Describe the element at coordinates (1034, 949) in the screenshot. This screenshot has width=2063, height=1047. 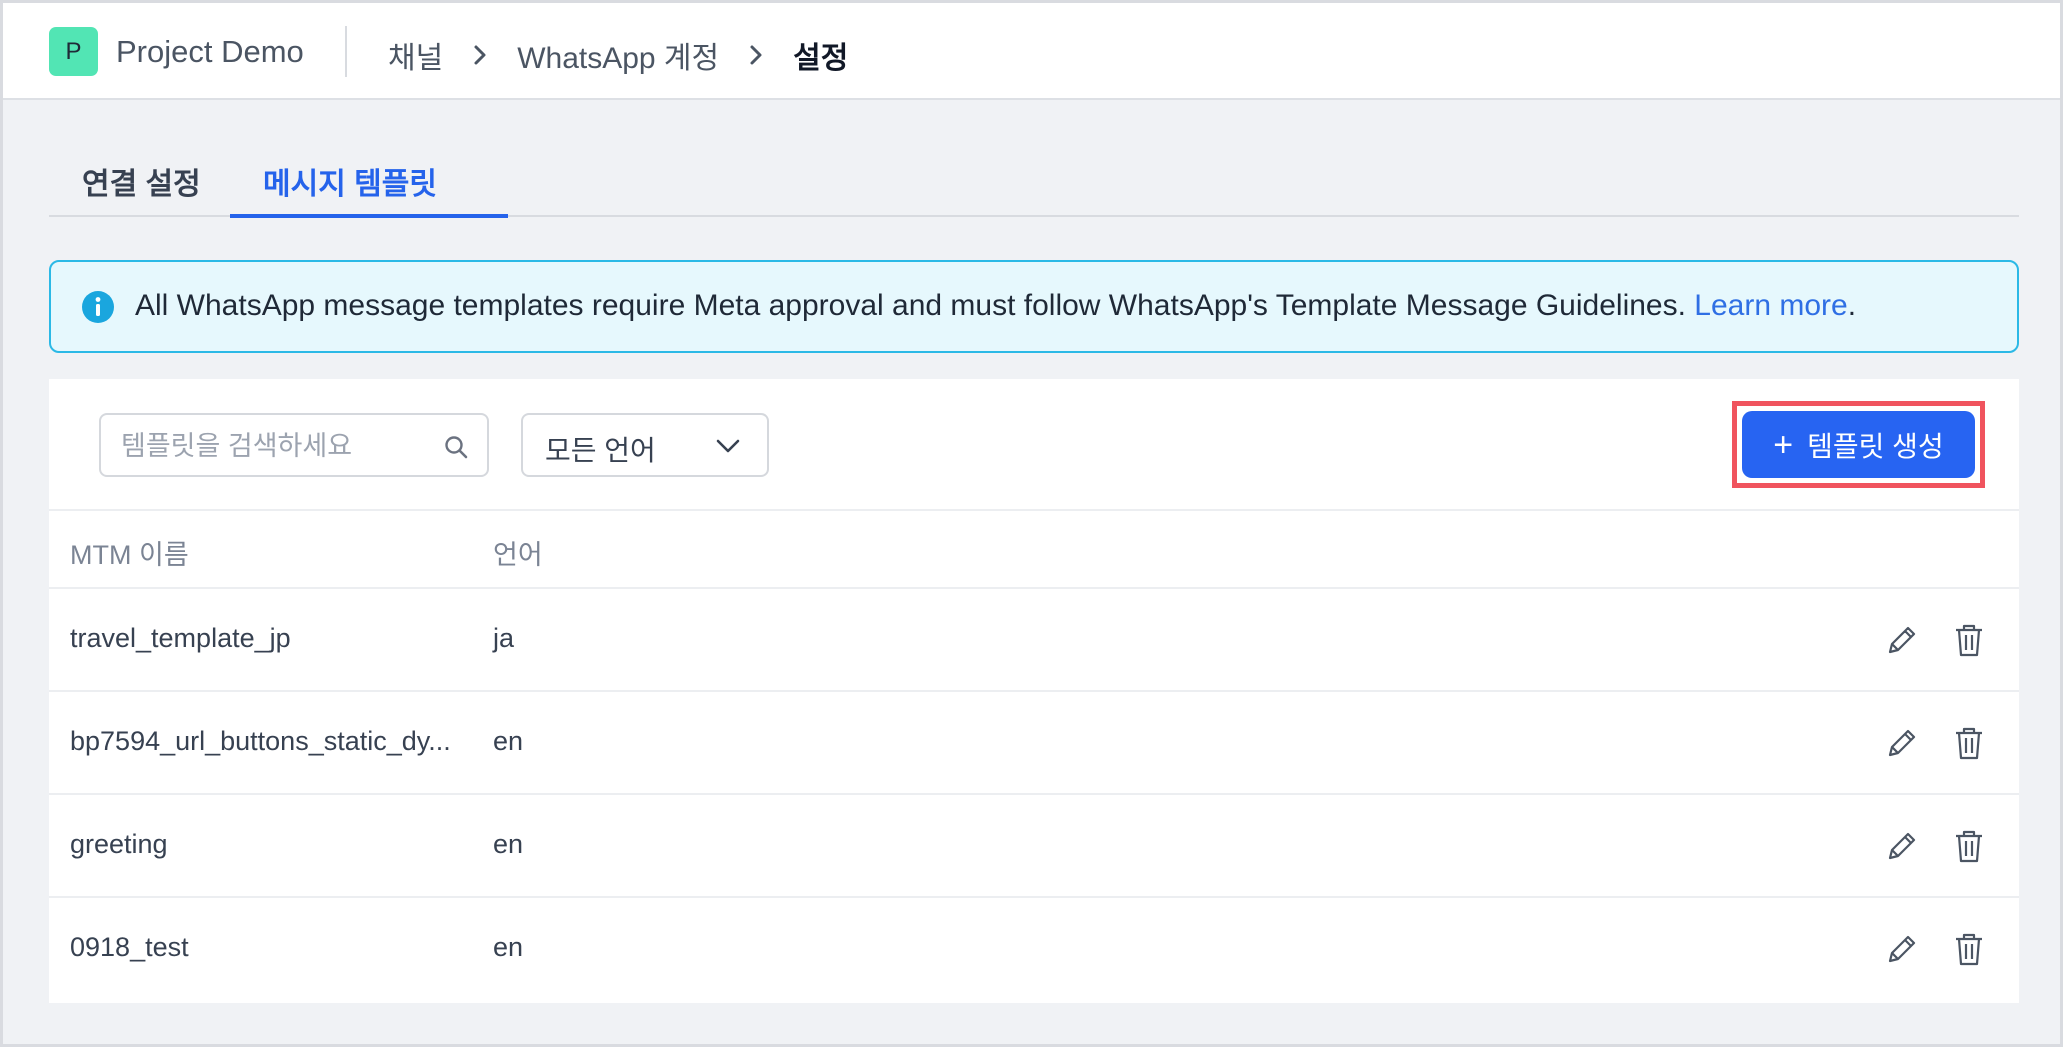
I see `table-row: 0918_test en` at that location.